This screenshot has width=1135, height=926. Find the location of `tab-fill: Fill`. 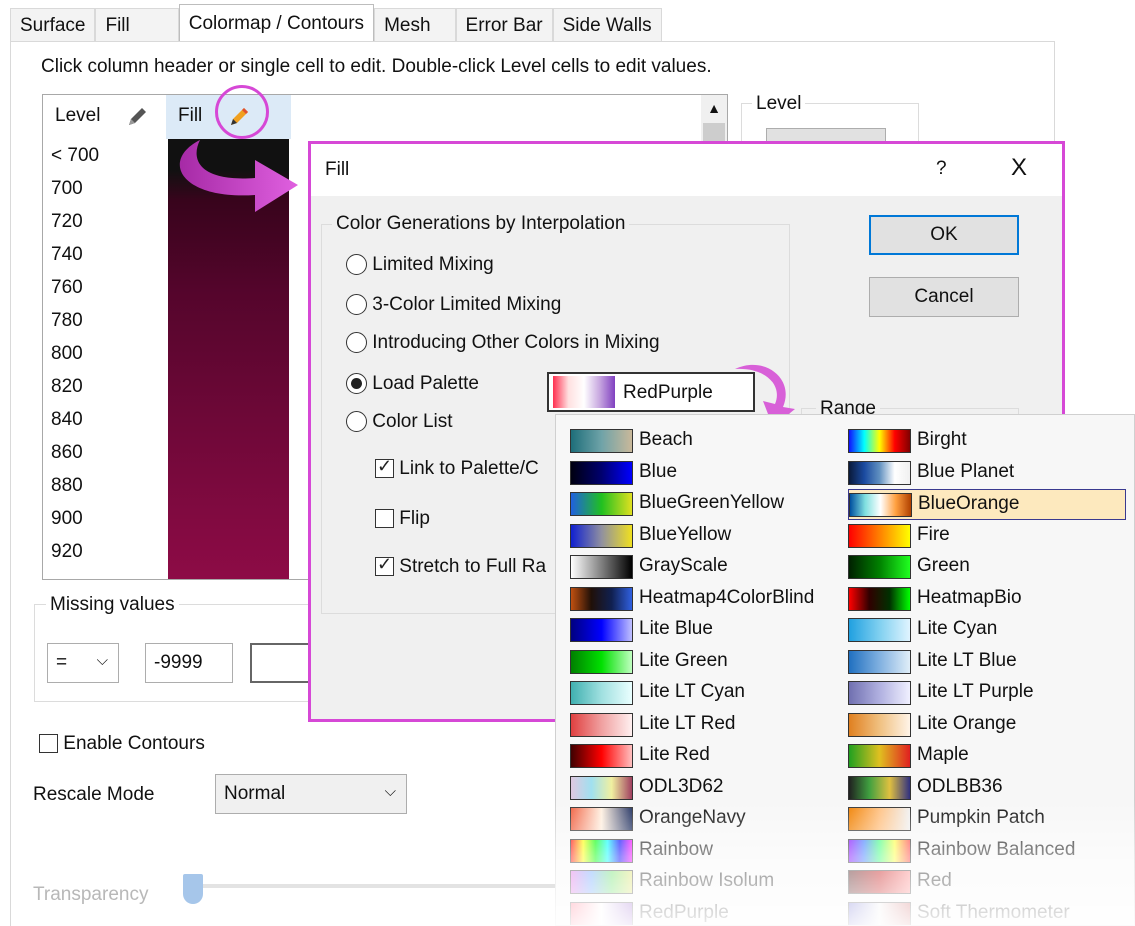

tab-fill: Fill is located at coordinates (137, 25).